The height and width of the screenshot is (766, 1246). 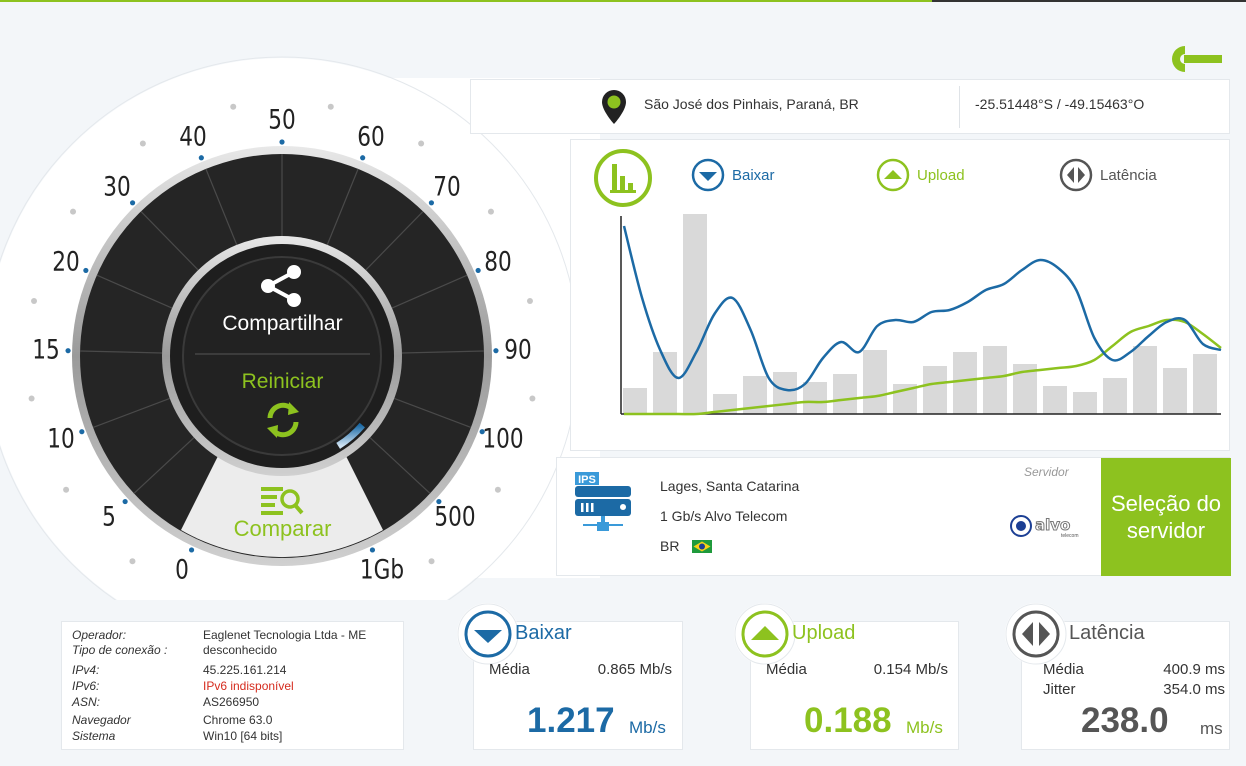 What do you see at coordinates (702, 546) in the screenshot?
I see `brazil-flag-icon` at bounding box center [702, 546].